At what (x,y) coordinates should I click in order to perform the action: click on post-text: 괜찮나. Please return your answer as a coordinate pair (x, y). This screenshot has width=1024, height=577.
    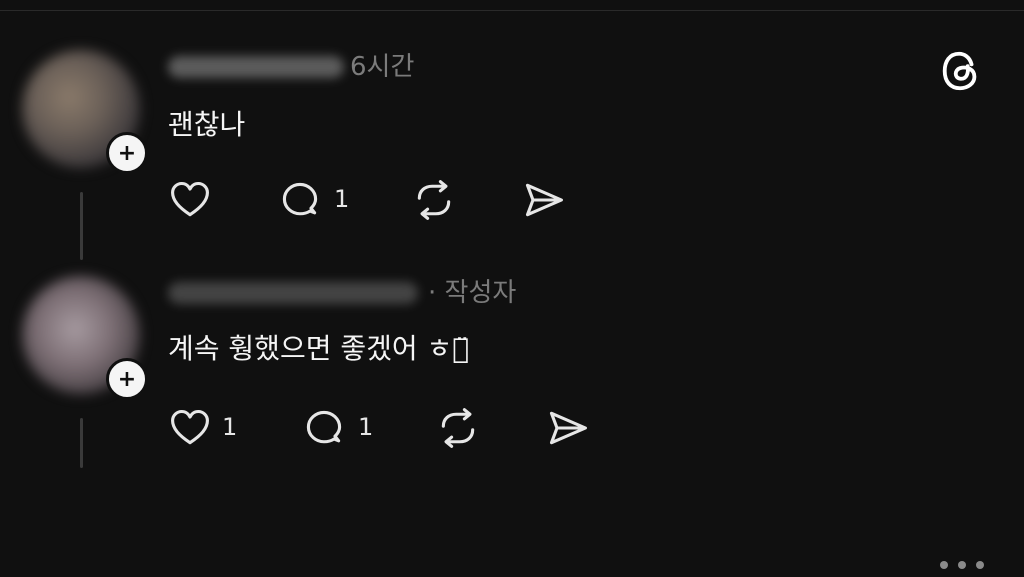
    Looking at the image, I should click on (207, 124).